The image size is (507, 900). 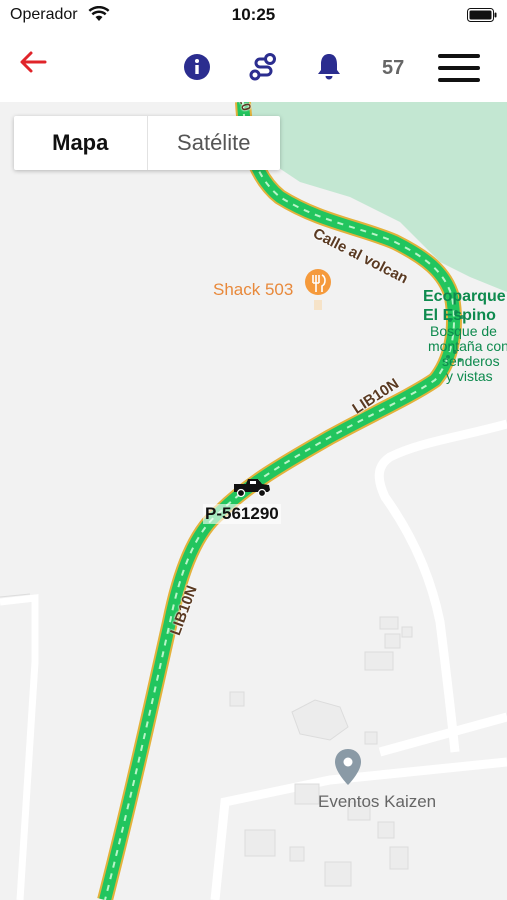 I want to click on top-toolbar: 57, so click(x=253, y=66).